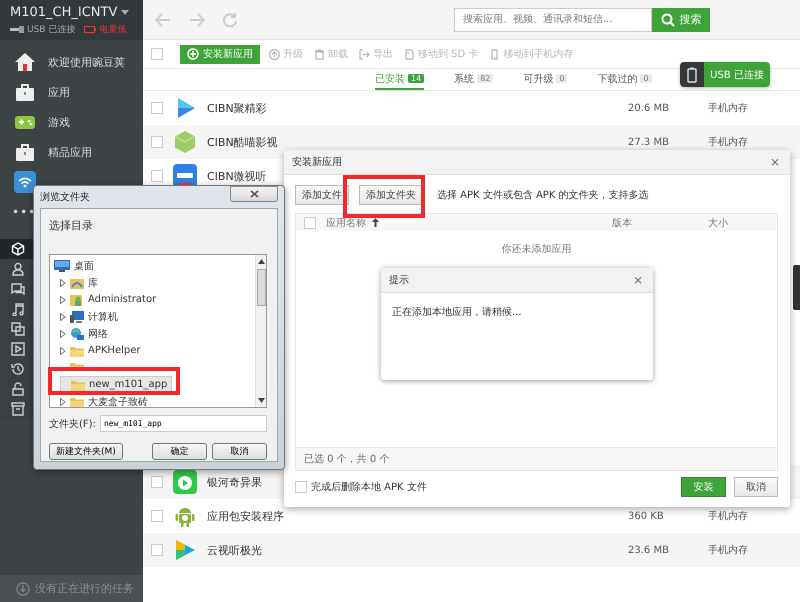  I want to click on computer-icon, so click(77, 316).